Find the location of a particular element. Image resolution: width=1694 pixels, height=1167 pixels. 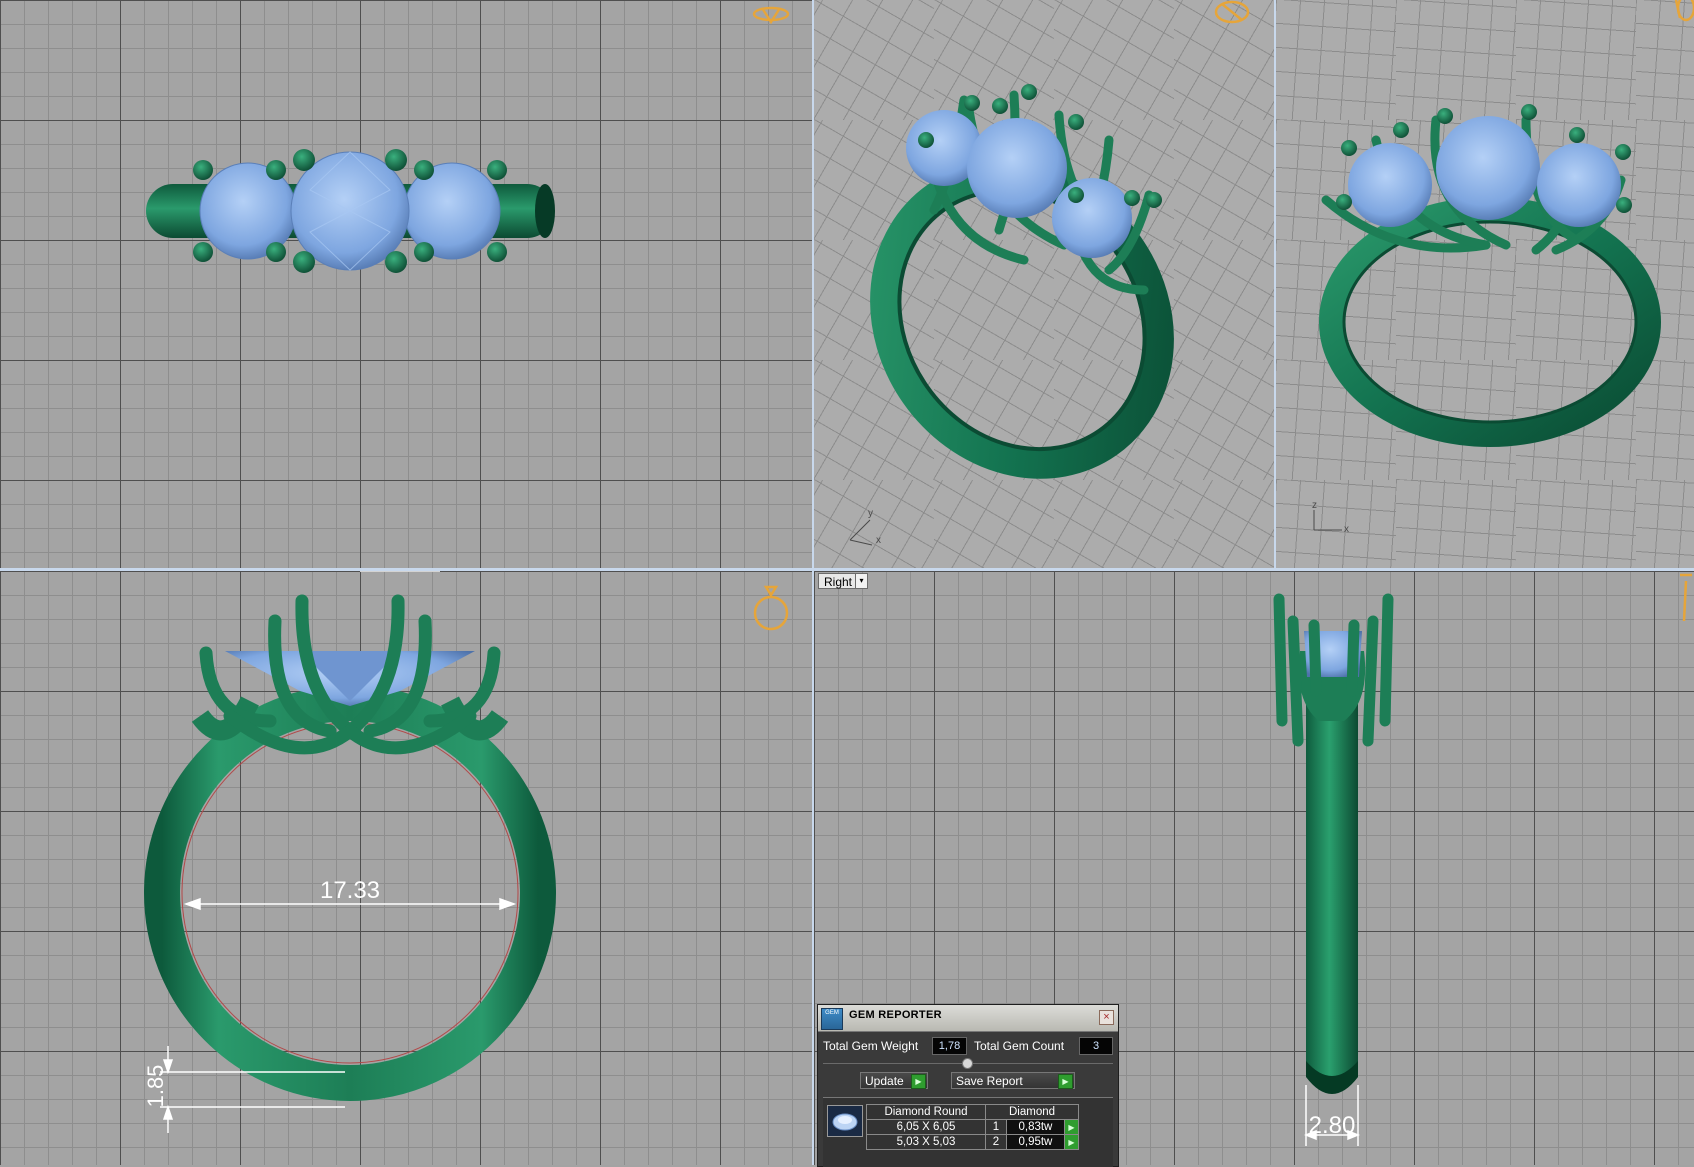

save-report-button: Save Report ▶ is located at coordinates (1013, 1080).